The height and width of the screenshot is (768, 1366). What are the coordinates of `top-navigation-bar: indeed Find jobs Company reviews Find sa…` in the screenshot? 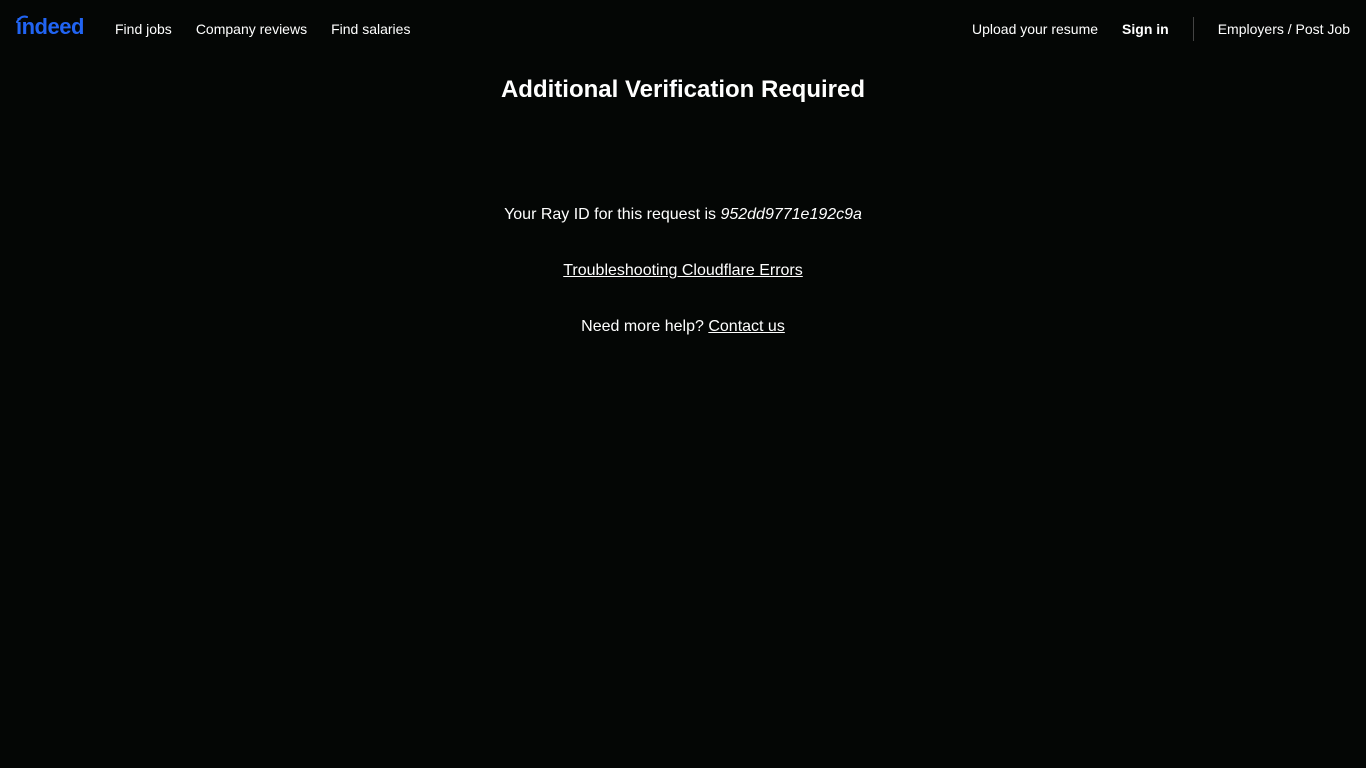 It's located at (683, 29).